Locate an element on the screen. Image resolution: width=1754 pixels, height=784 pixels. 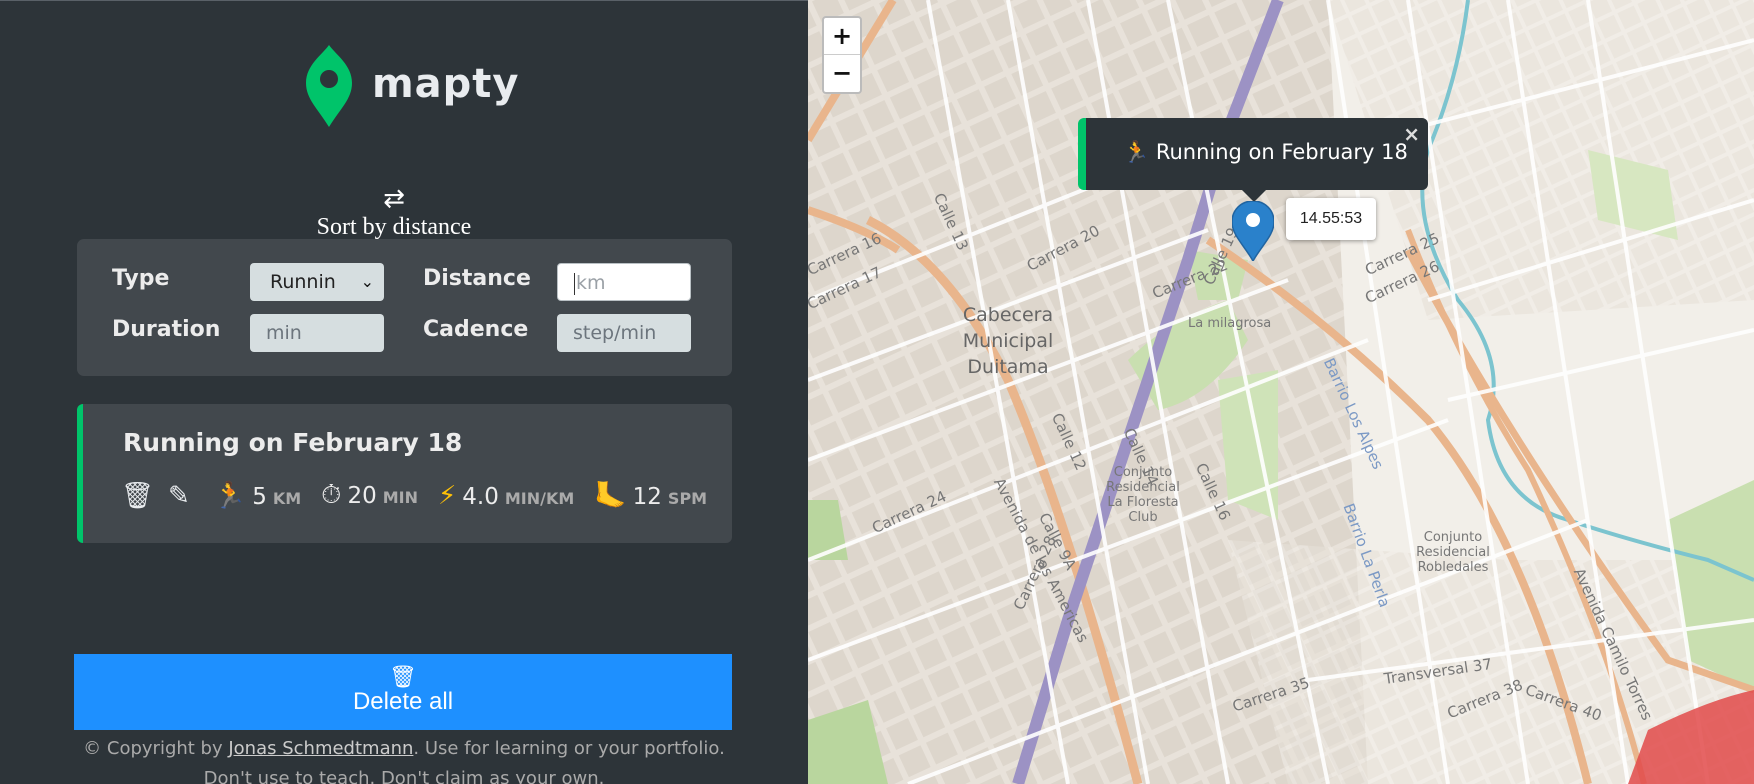
type-select: Runnin ⌄ is located at coordinates (317, 282).